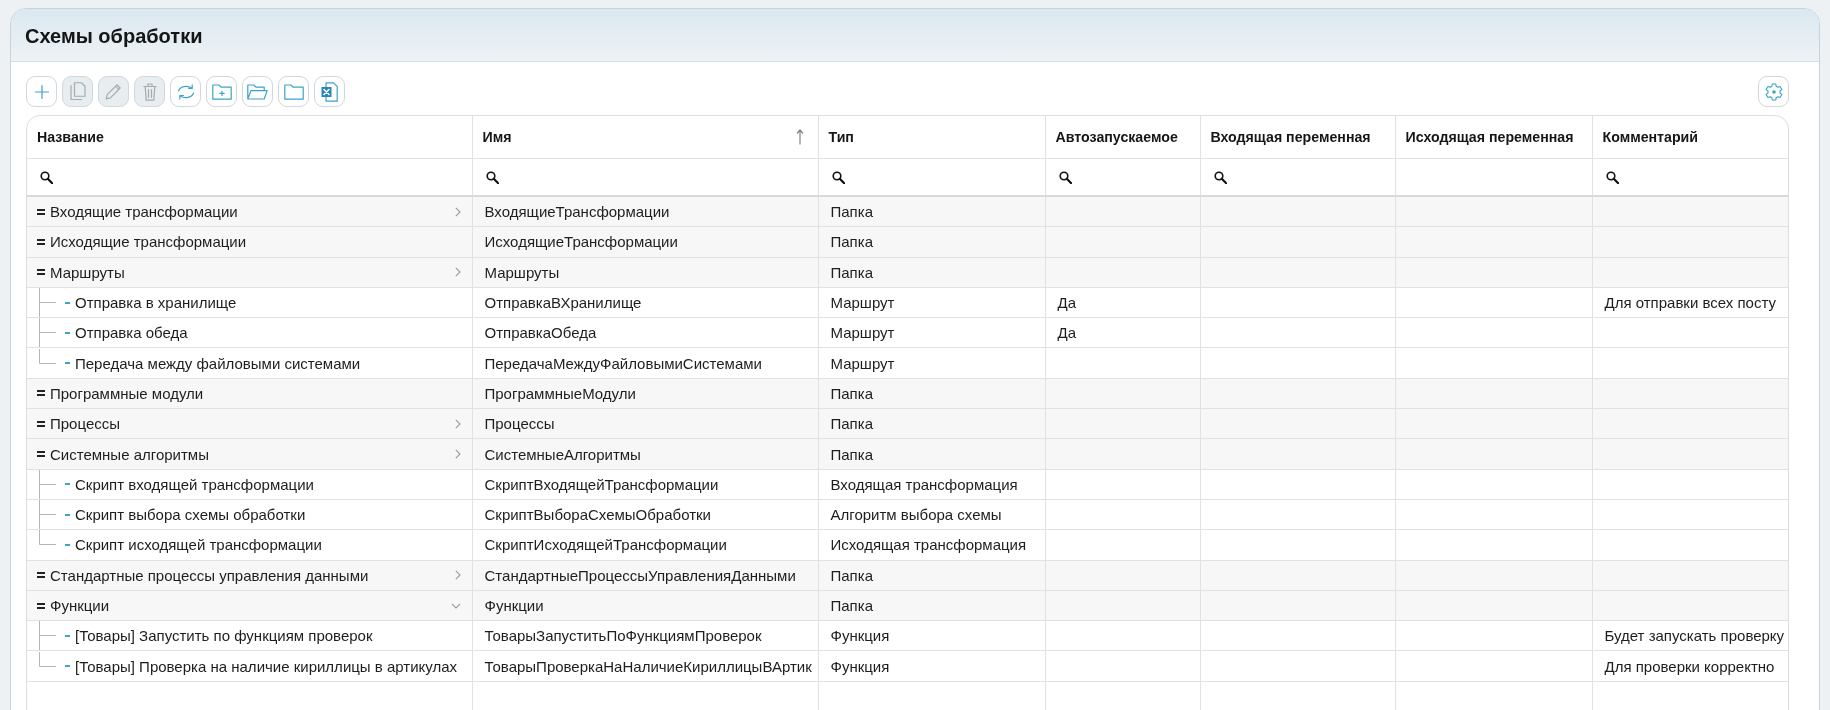 The height and width of the screenshot is (710, 1830). What do you see at coordinates (907, 423) in the screenshot?
I see `table-row: Процессы Процессы Папка` at bounding box center [907, 423].